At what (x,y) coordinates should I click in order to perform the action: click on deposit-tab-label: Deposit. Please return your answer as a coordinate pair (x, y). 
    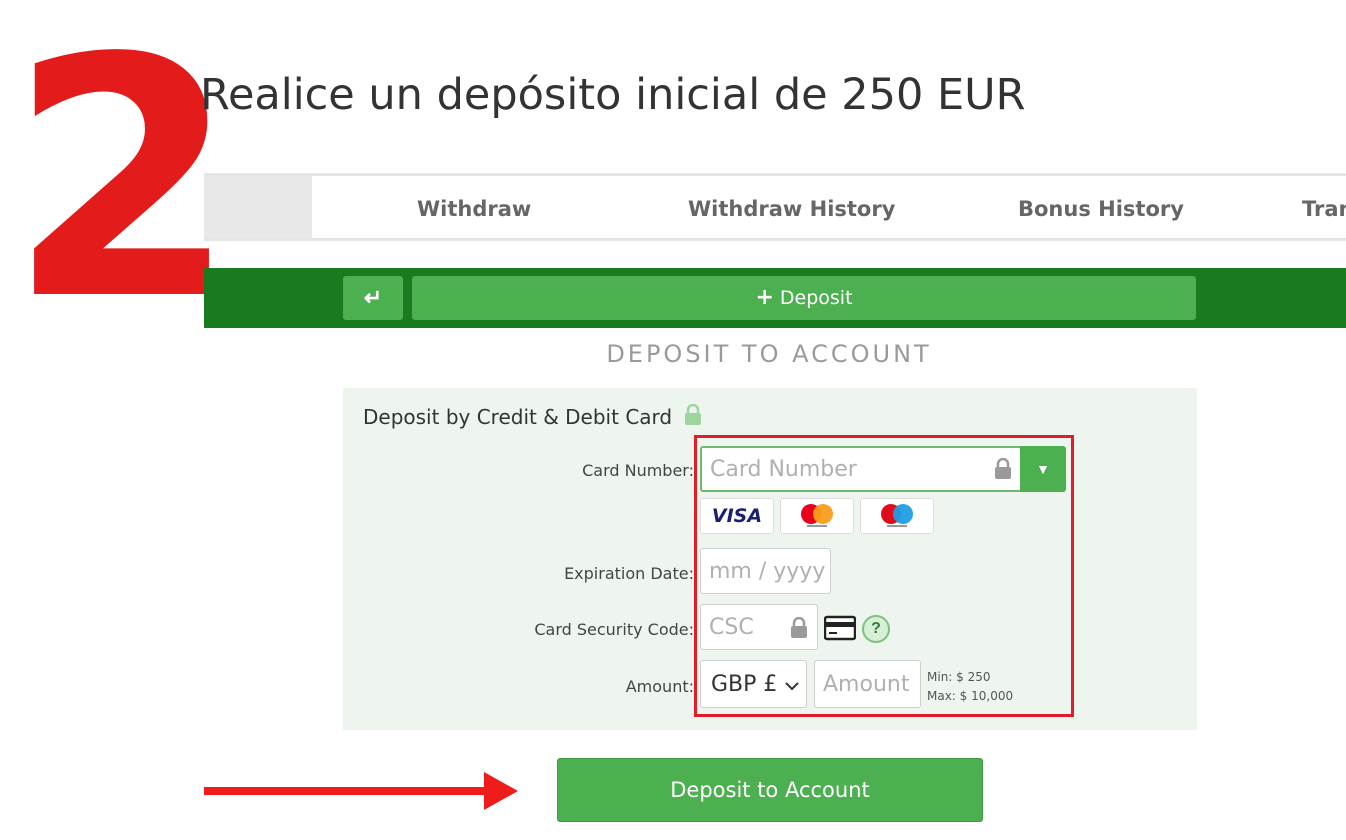
    Looking at the image, I should click on (816, 298).